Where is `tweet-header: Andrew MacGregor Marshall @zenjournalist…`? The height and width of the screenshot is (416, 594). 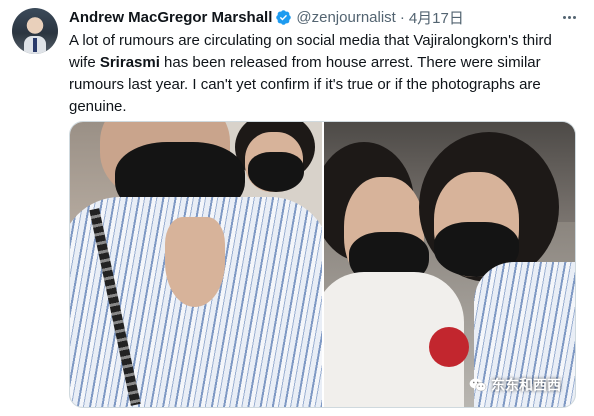 tweet-header: Andrew MacGregor Marshall @zenjournalist… is located at coordinates (266, 17).